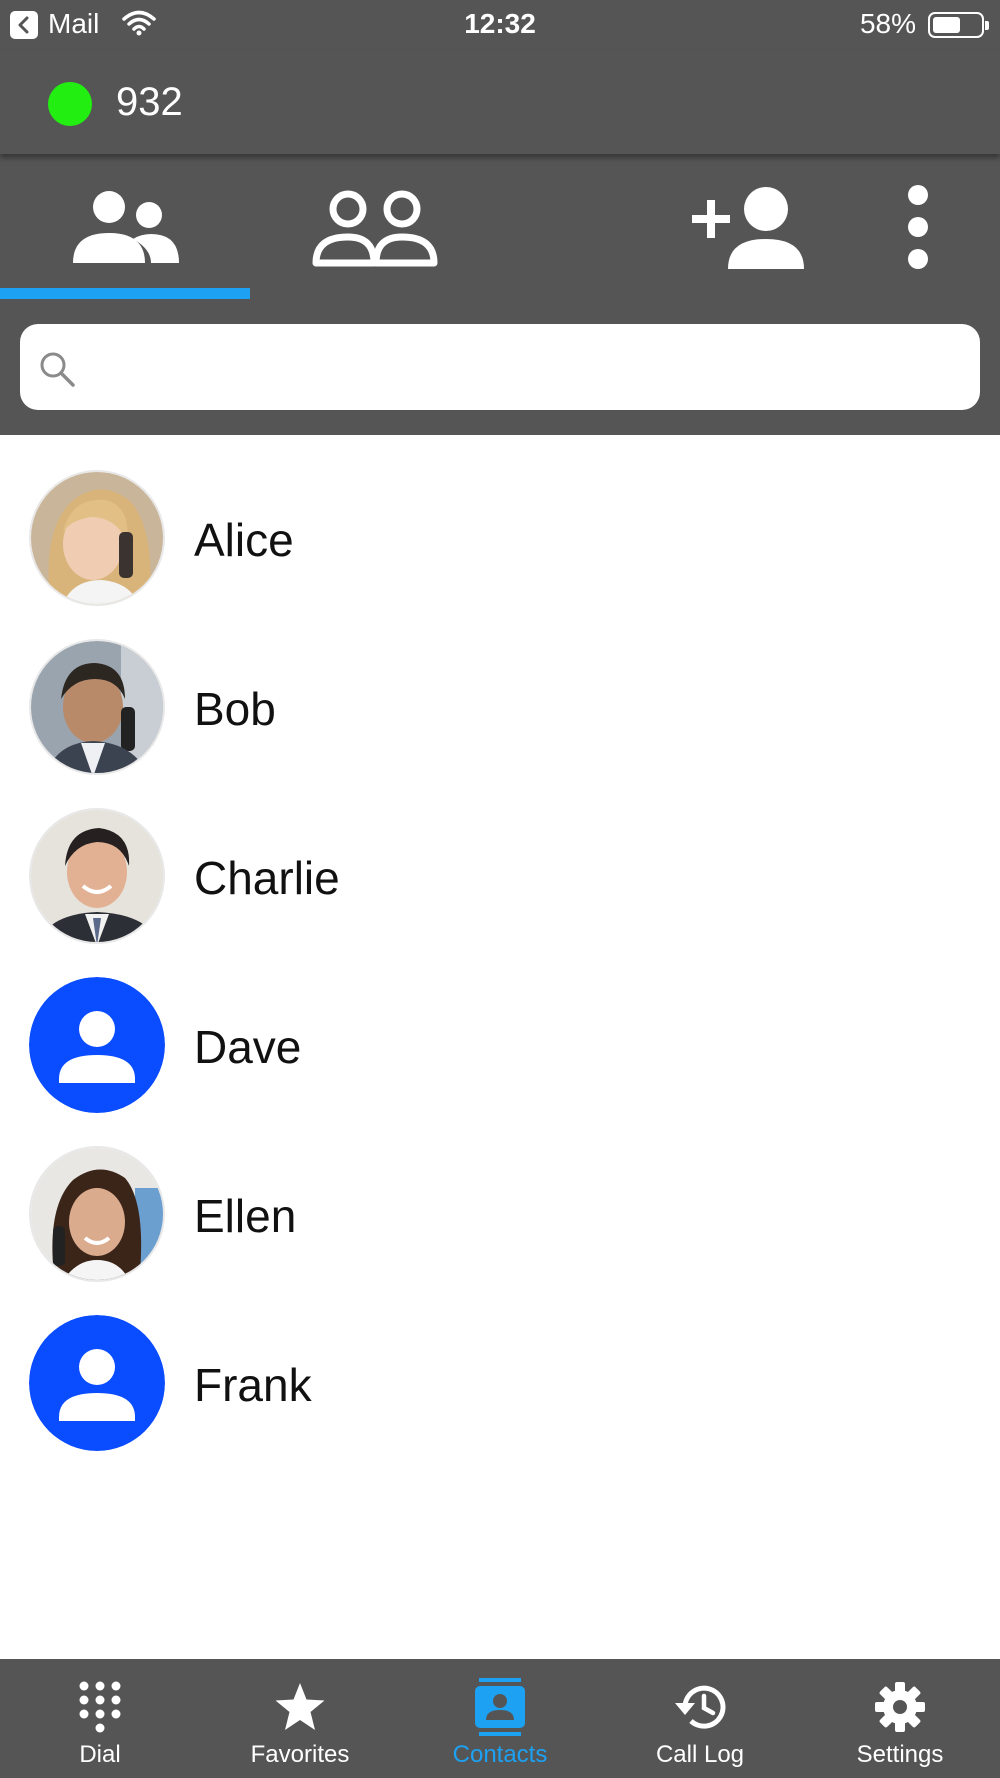 The width and height of the screenshot is (1000, 1778). Describe the element at coordinates (245, 1216) in the screenshot. I see `contact-name: Ellen` at that location.